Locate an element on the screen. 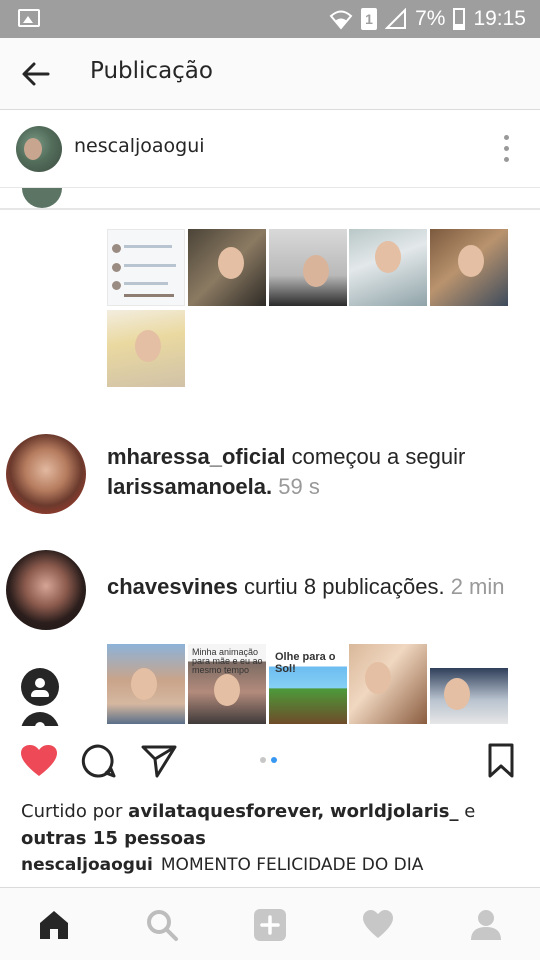 Image resolution: width=540 pixels, height=960 pixels. like-heart-icon is located at coordinates (39, 761).